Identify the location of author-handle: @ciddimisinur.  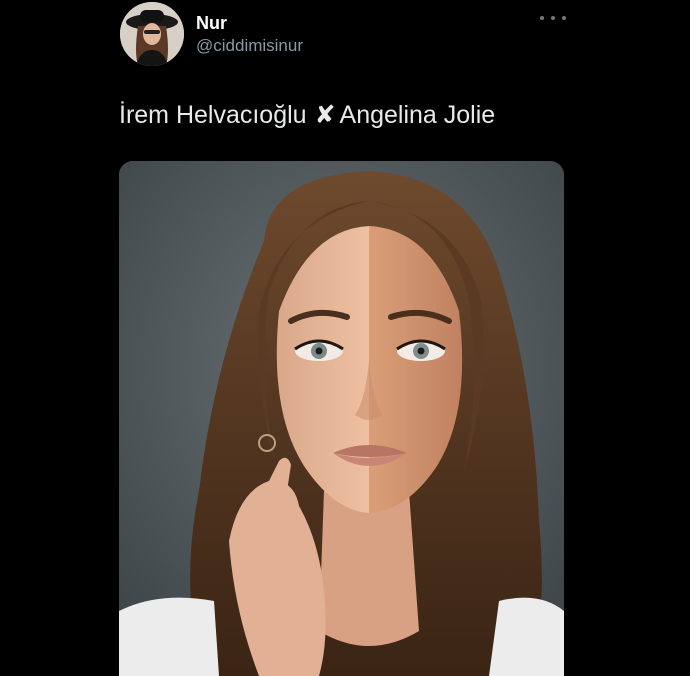
(249, 46).